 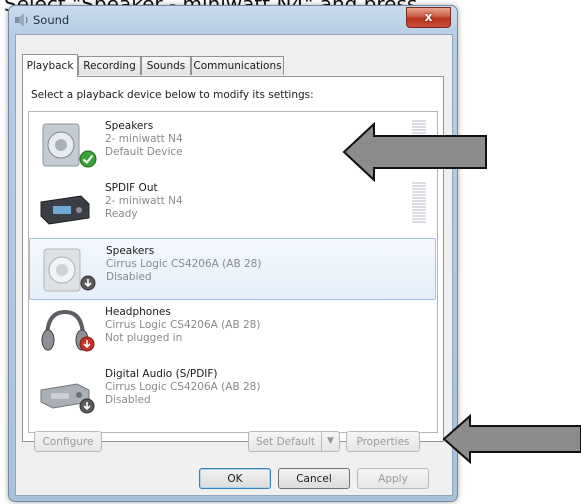 What do you see at coordinates (51, 20) in the screenshot?
I see `window-title: Sound` at bounding box center [51, 20].